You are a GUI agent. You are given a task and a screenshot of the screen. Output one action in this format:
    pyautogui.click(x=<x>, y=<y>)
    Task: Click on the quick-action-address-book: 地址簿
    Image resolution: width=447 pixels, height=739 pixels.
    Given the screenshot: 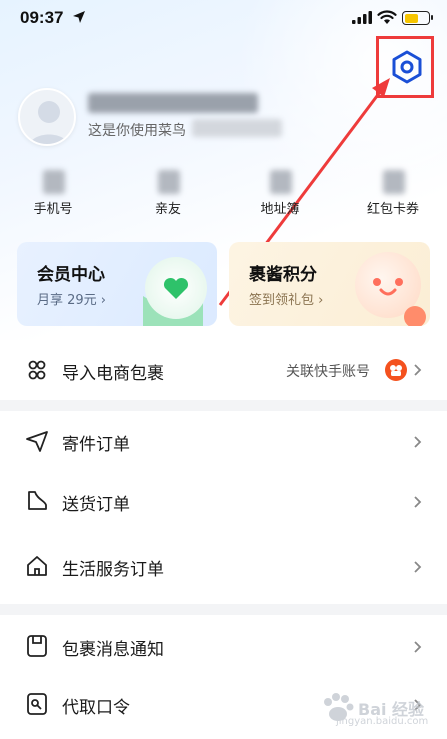 What is the action you would take?
    pyautogui.click(x=280, y=193)
    